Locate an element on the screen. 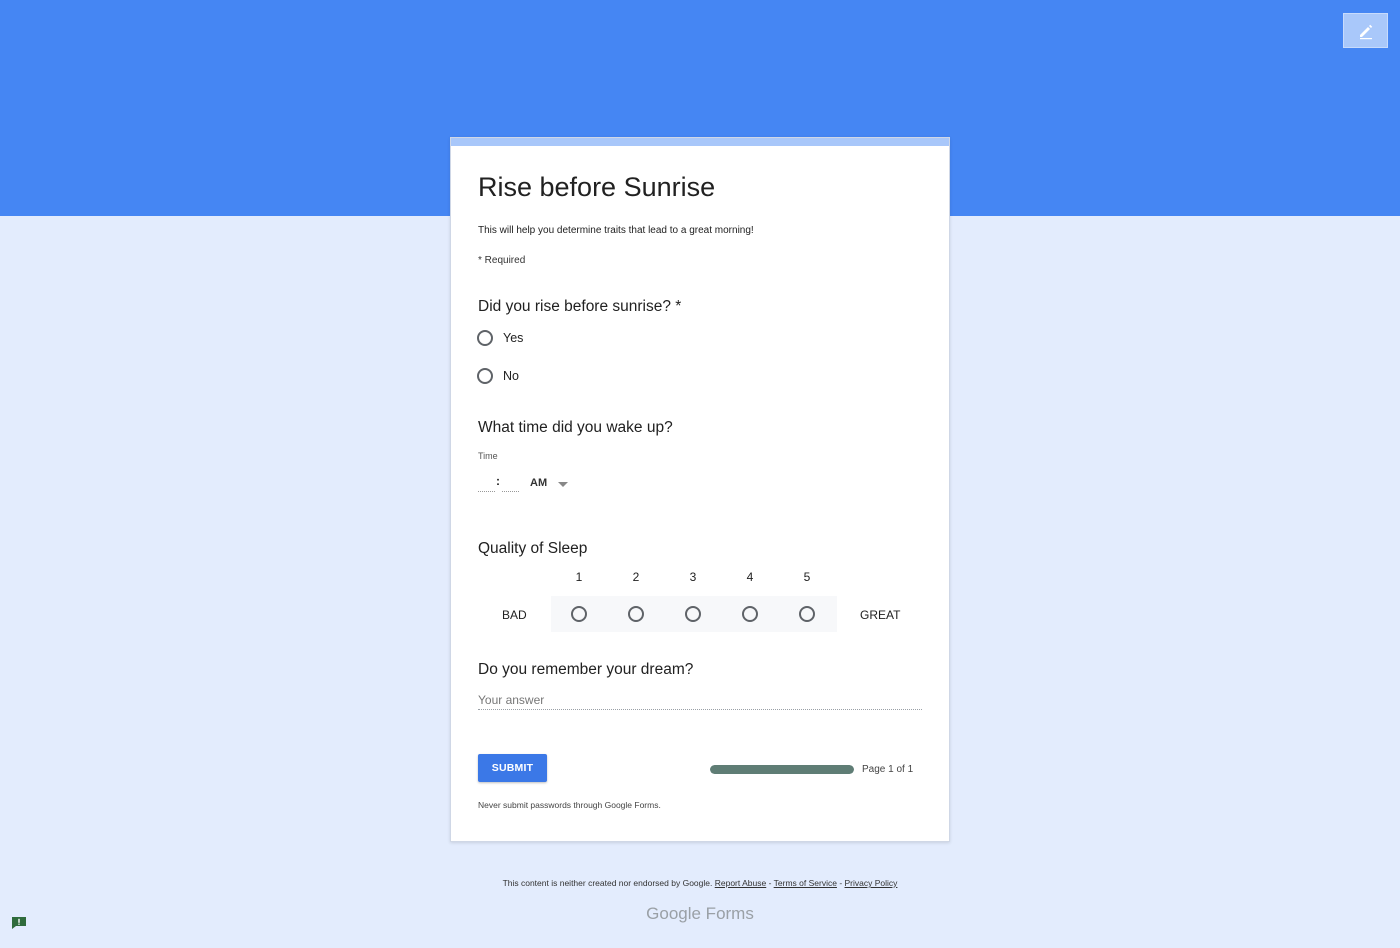 The width and height of the screenshot is (1400, 948). progress-bar is located at coordinates (782, 769).